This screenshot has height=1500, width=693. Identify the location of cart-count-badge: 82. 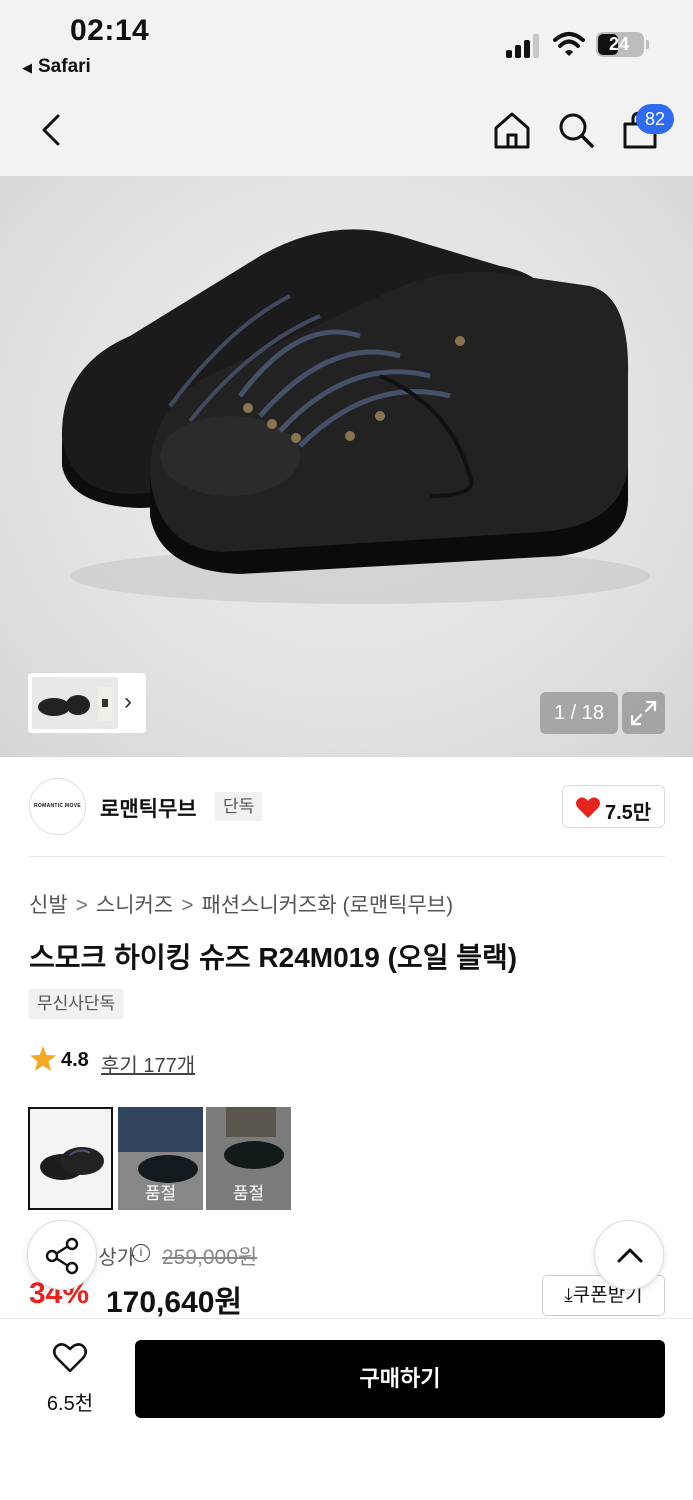
(655, 119).